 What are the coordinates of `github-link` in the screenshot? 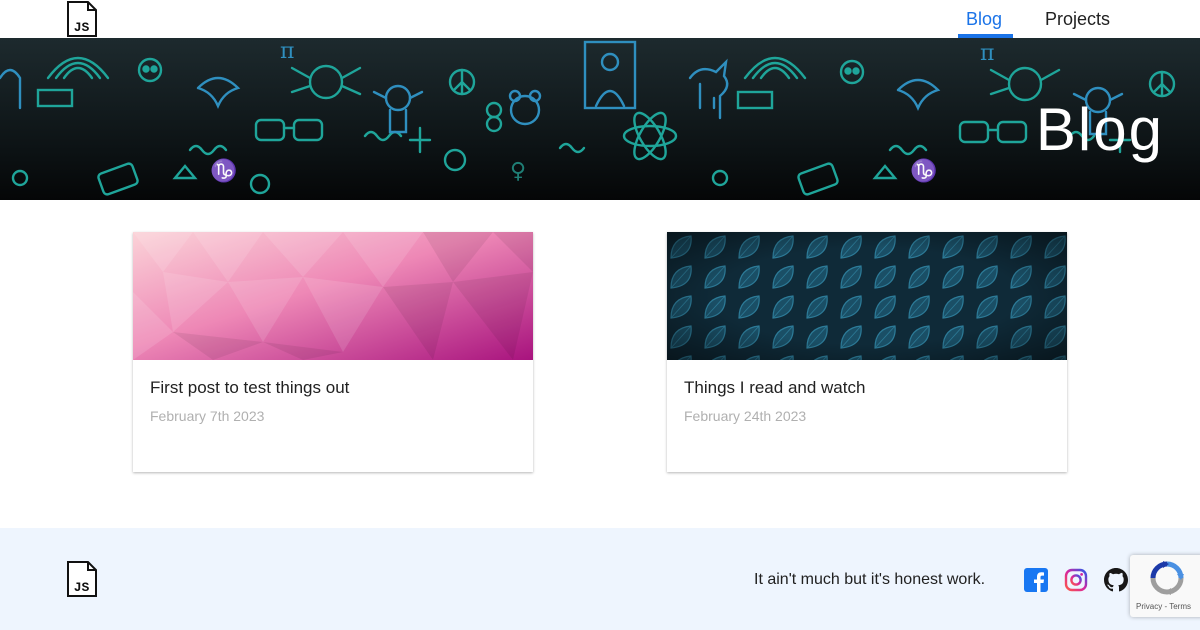 It's located at (1116, 580).